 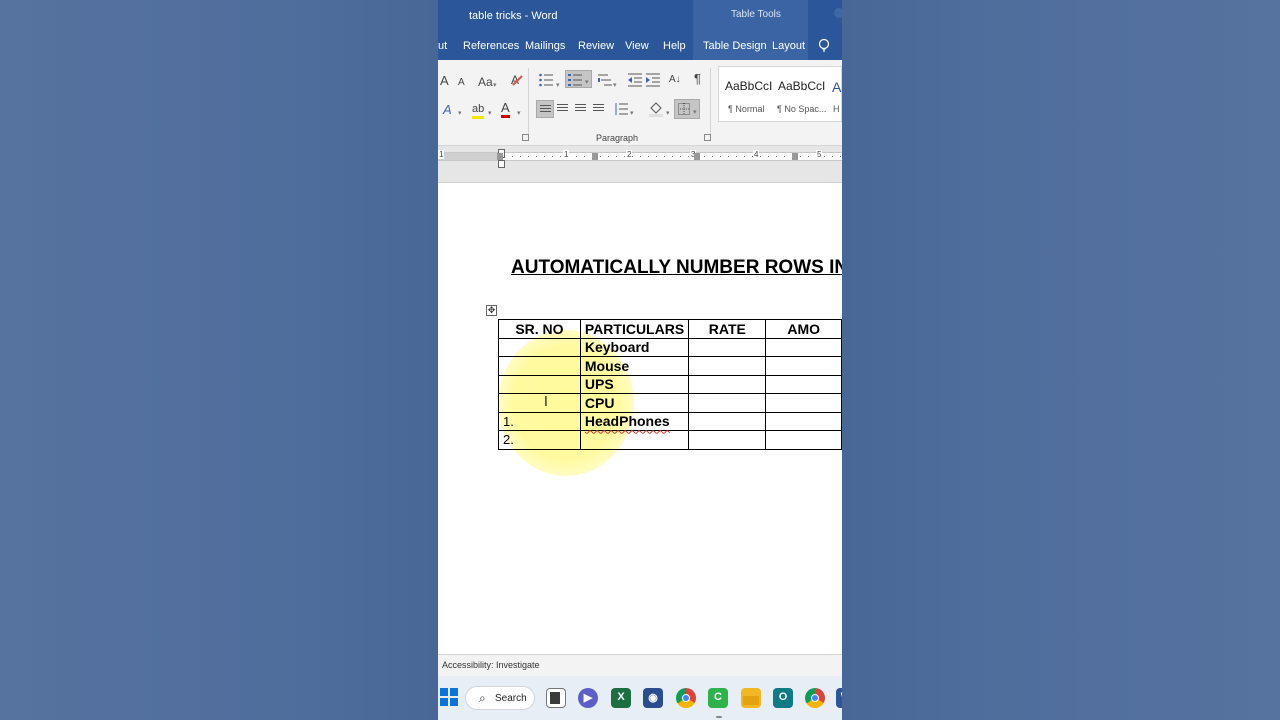 What do you see at coordinates (637, 46) in the screenshot?
I see `tab-view: View` at bounding box center [637, 46].